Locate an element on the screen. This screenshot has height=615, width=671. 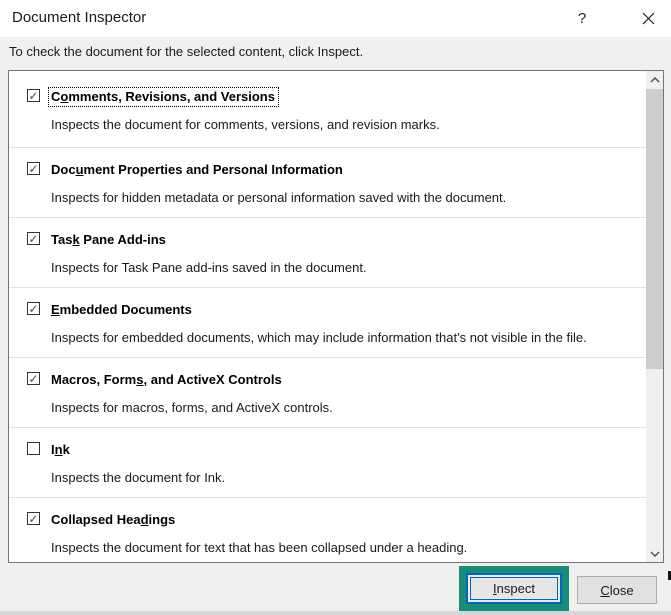
checkbox-comments: ✓ is located at coordinates (33, 95).